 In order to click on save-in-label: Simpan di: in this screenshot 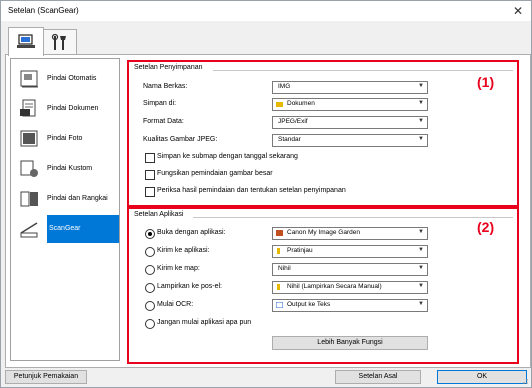, I will do `click(160, 103)`.